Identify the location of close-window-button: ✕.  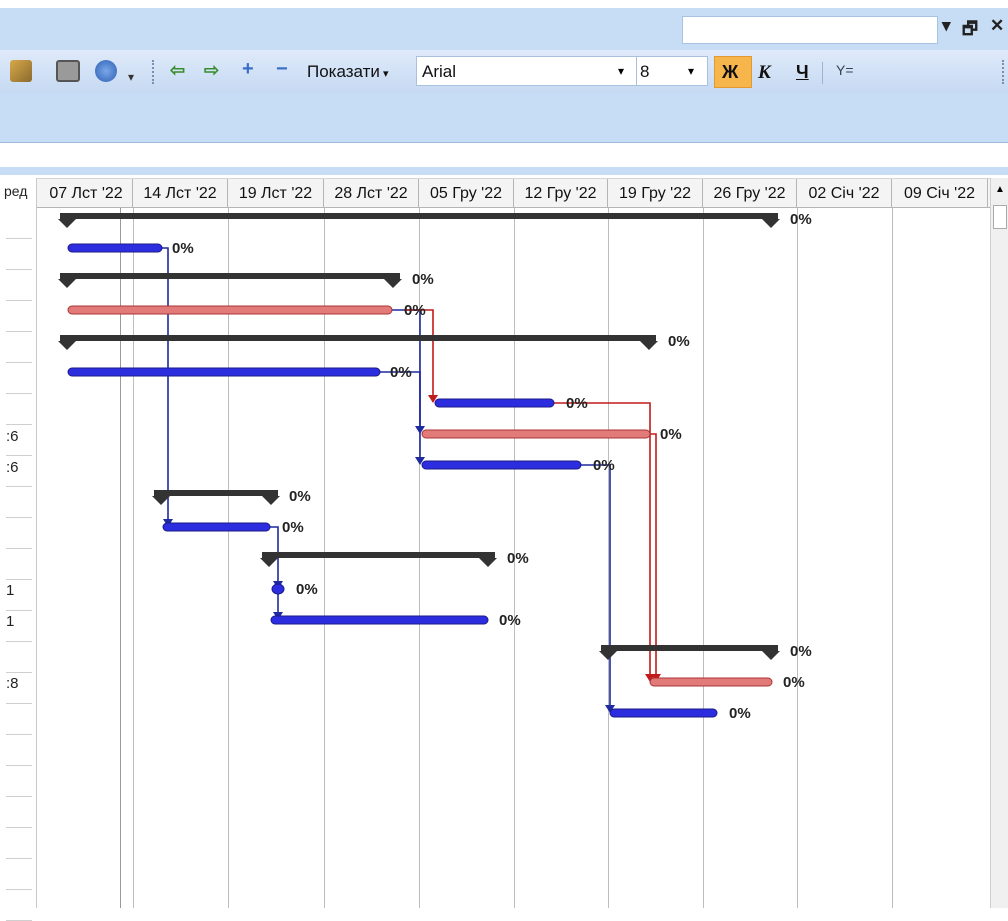
(997, 26).